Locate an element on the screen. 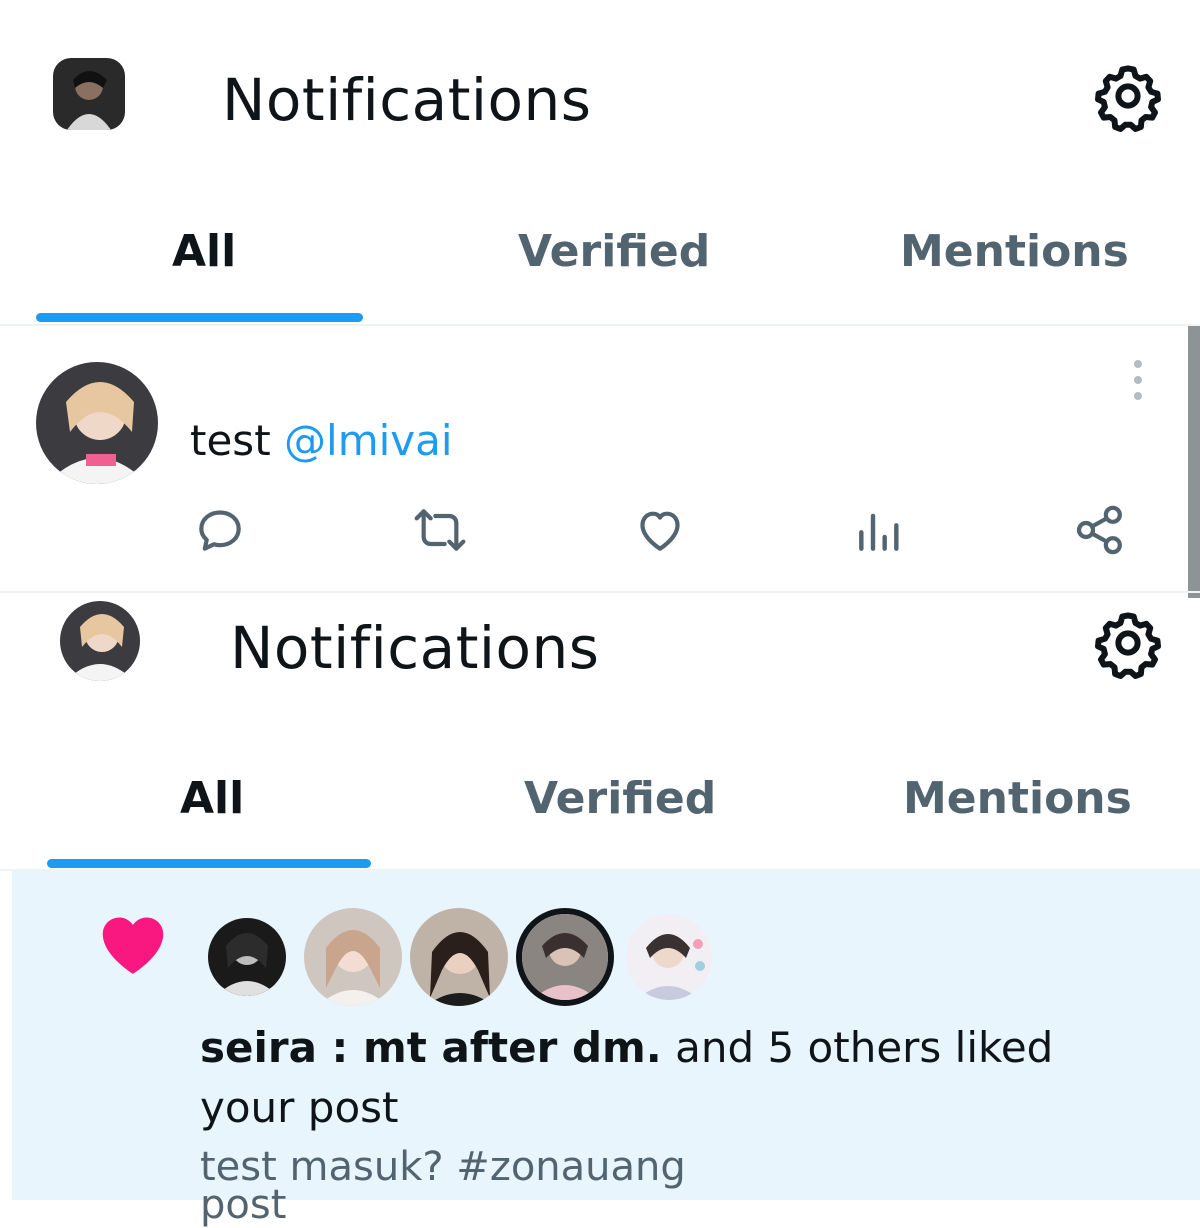  tweet-author-avatar is located at coordinates (97, 423).